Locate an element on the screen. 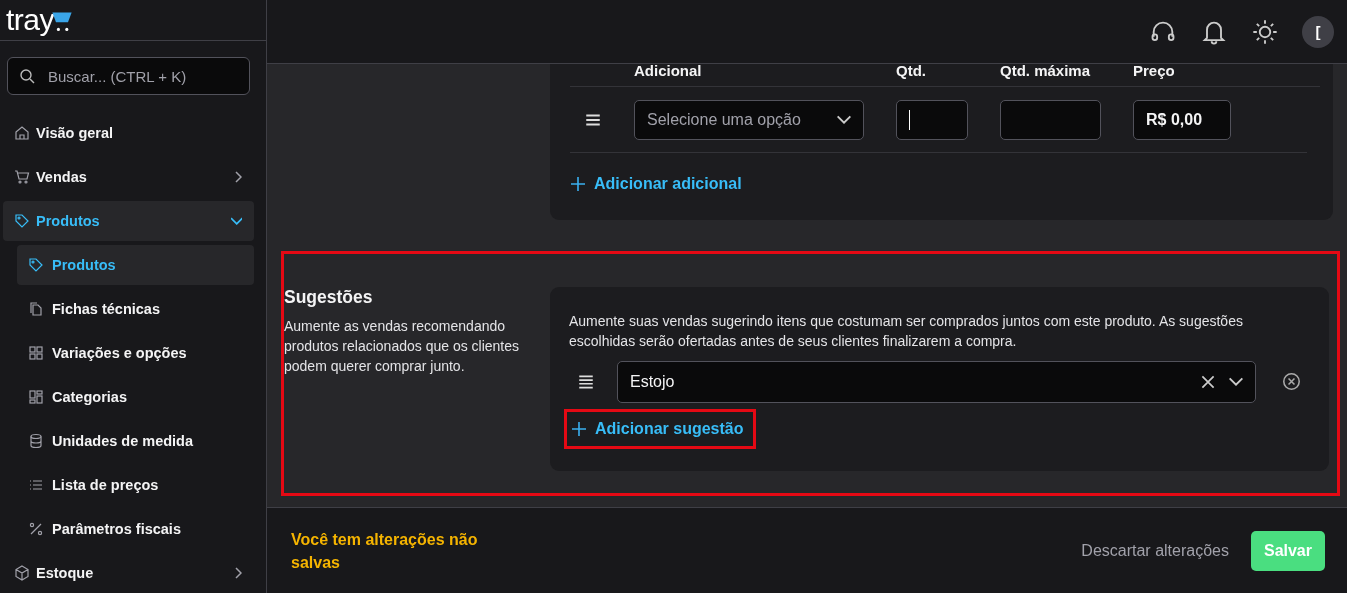 Image resolution: width=1347 pixels, height=593 pixels. cube-icon is located at coordinates (22, 573).